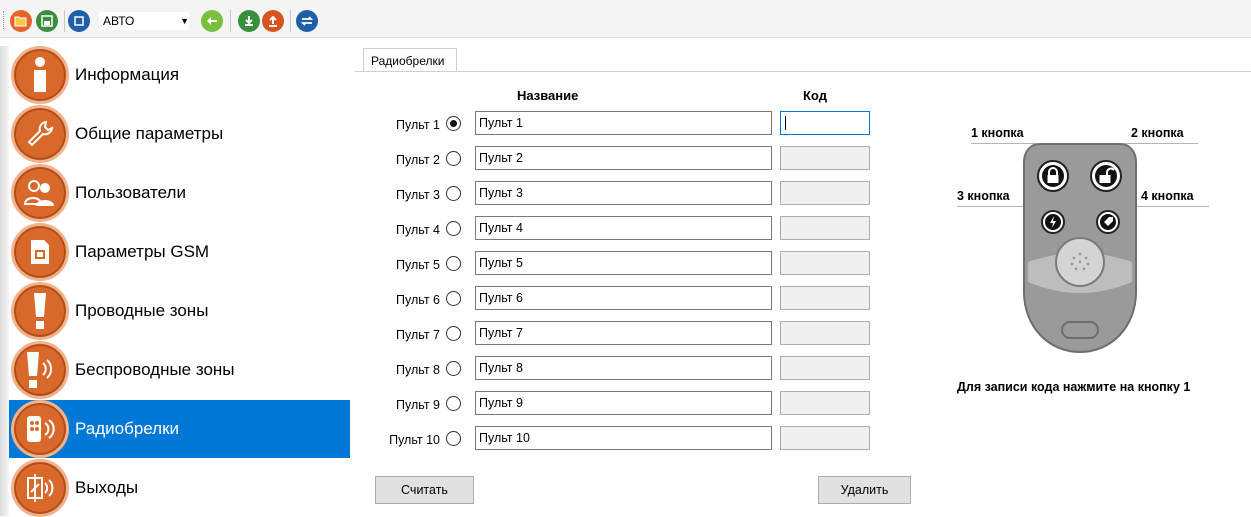 The height and width of the screenshot is (517, 1251). Describe the element at coordinates (623, 123) in the screenshot. I see `keyfob-name-field: Пульт 1` at that location.